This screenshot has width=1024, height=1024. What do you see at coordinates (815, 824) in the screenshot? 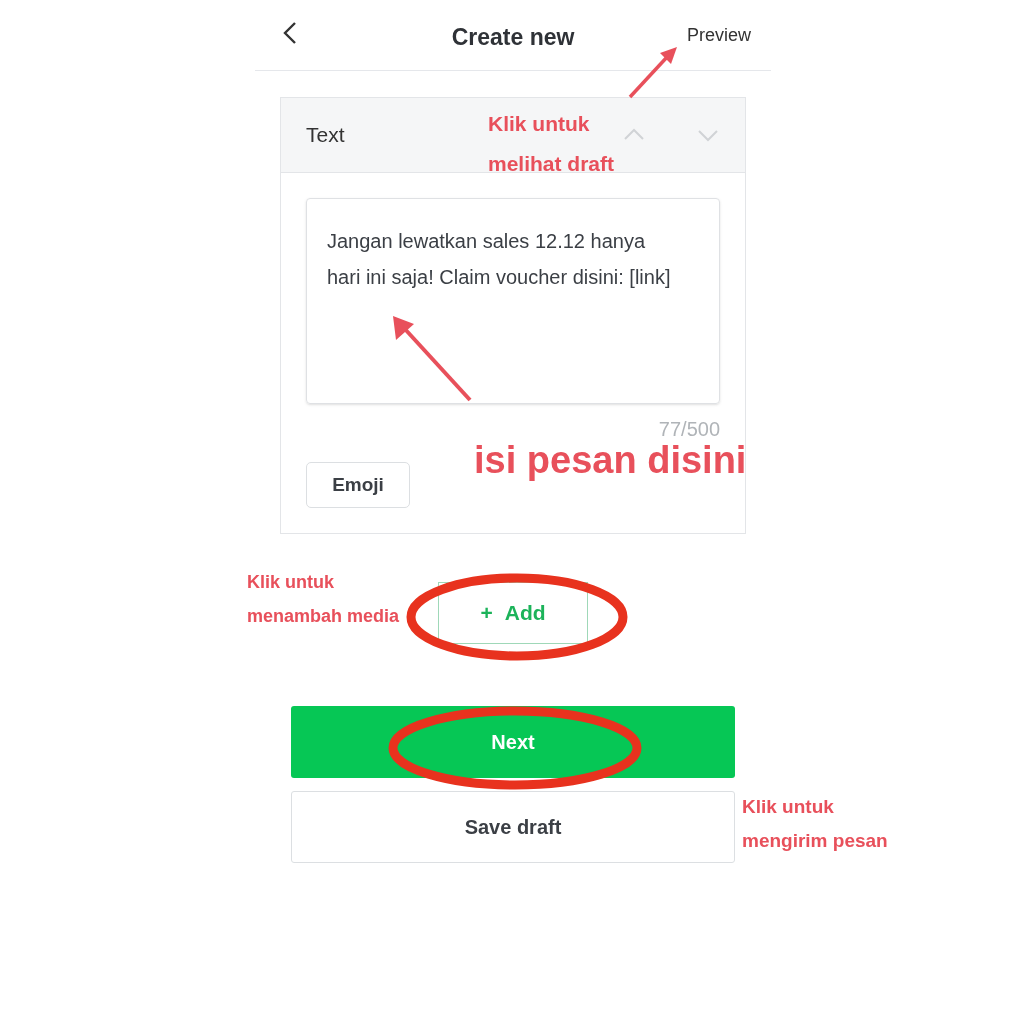
I see `annotation-note: Klik untuk mengirim pesan` at bounding box center [815, 824].